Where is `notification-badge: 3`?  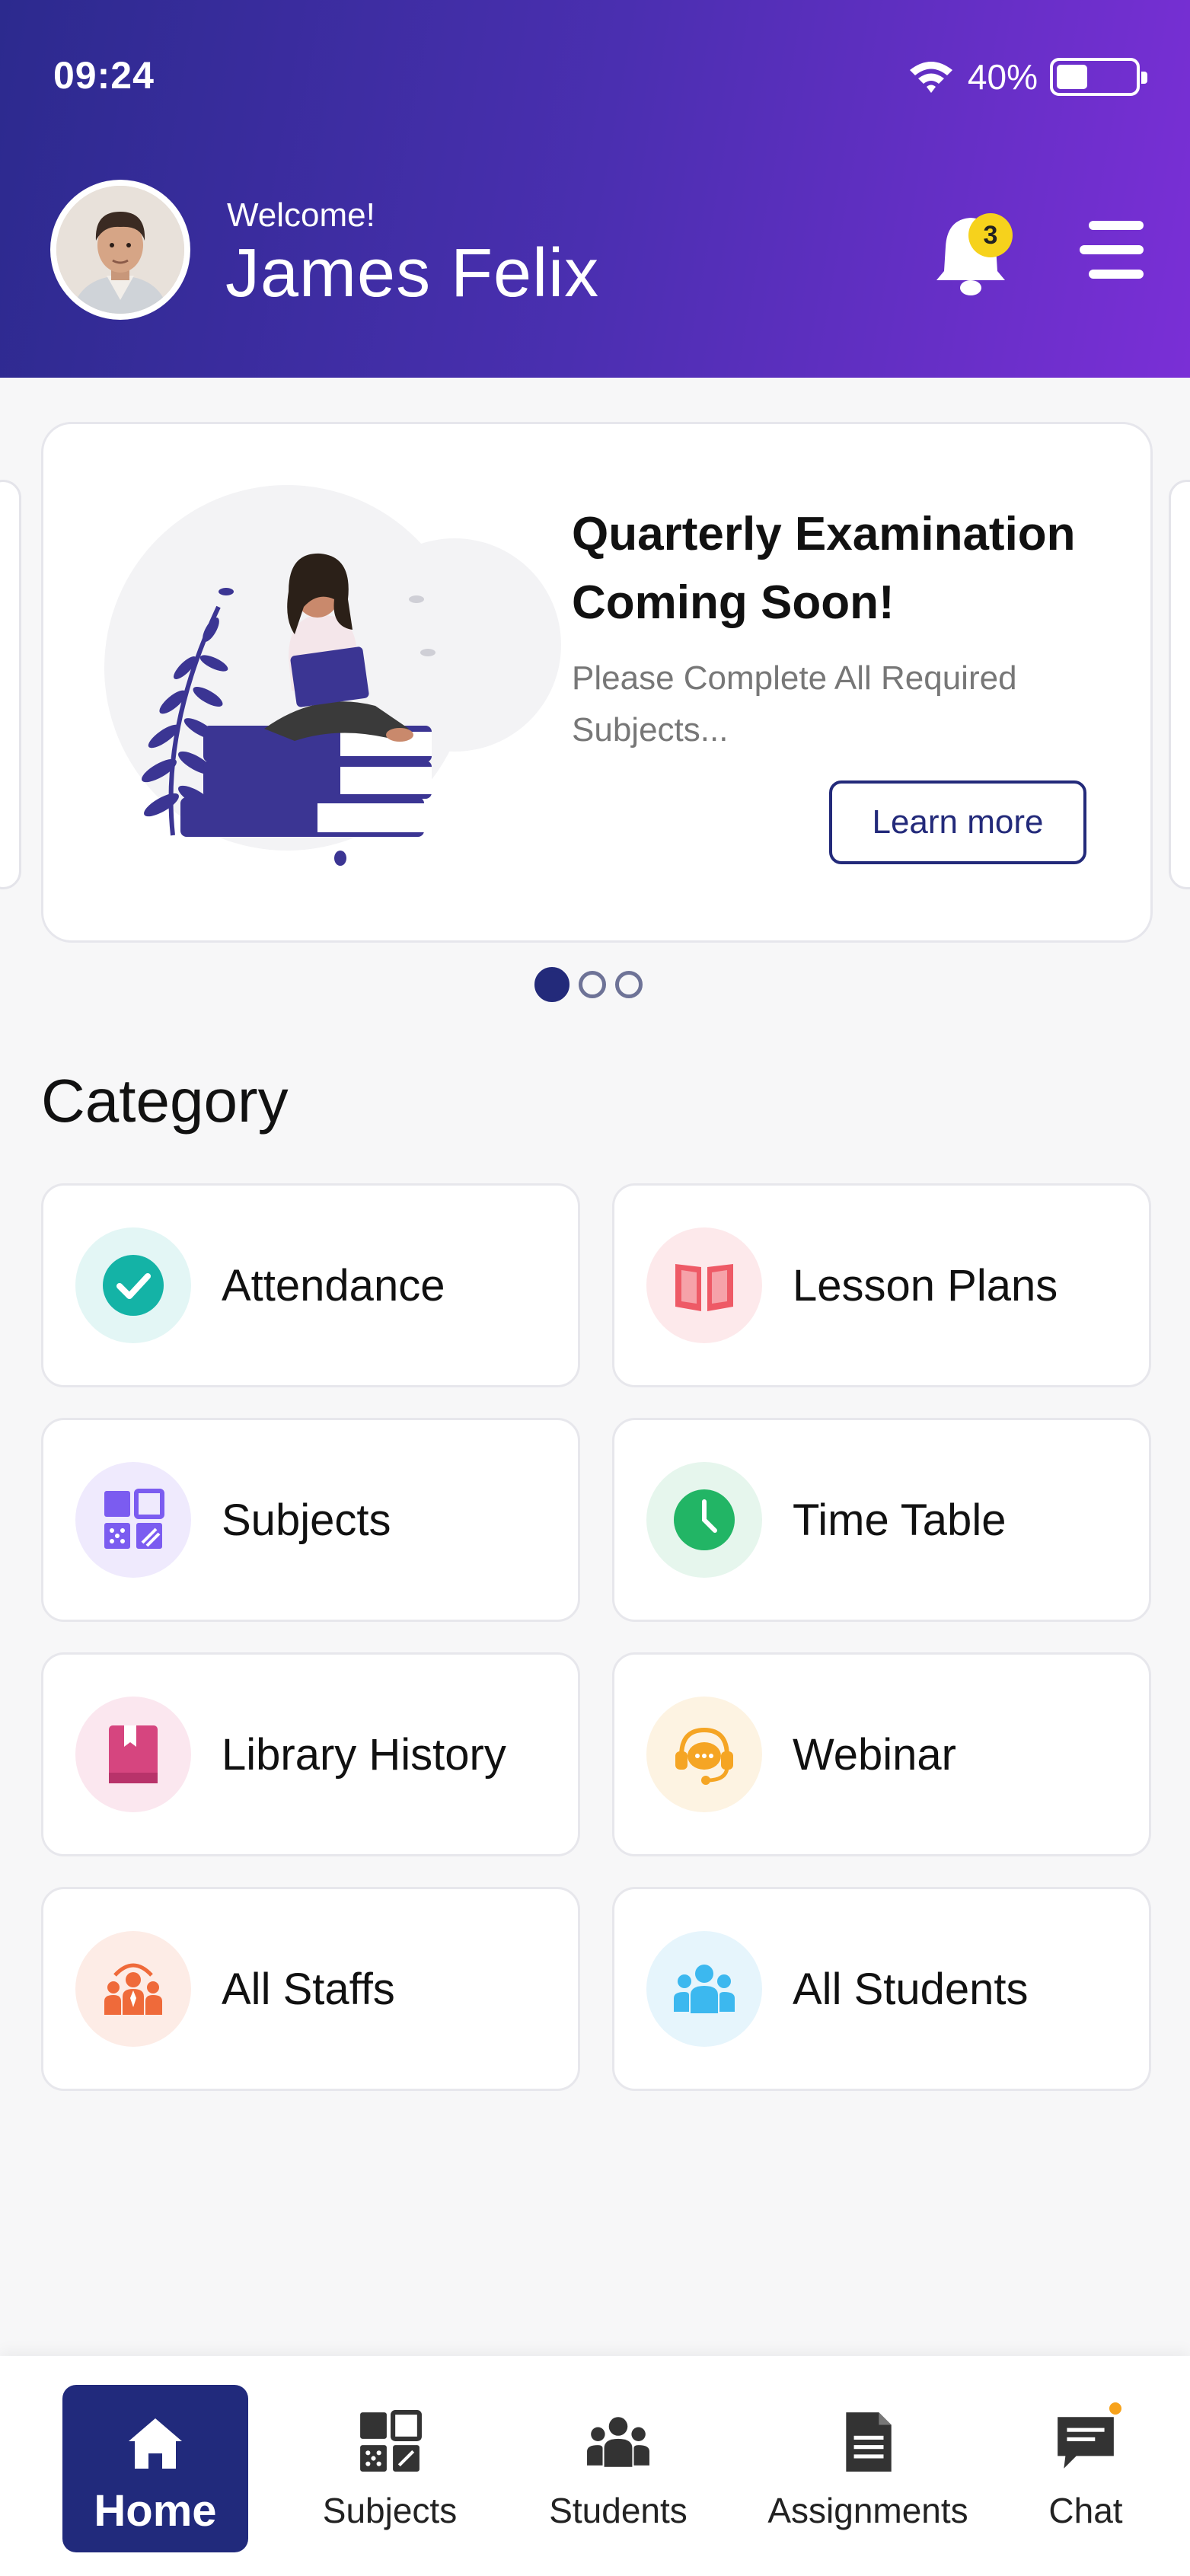
notification-badge: 3 is located at coordinates (991, 235).